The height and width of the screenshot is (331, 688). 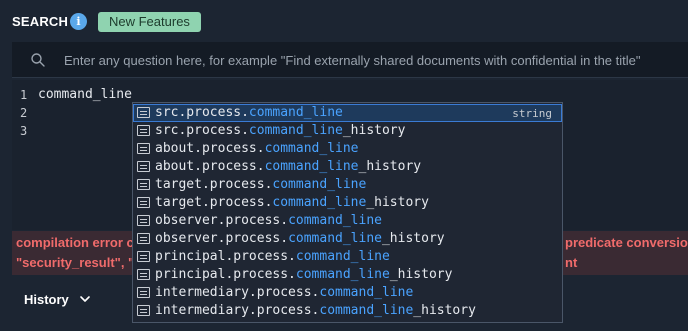 What do you see at coordinates (347, 113) in the screenshot?
I see `suggestion-item: src.process.command_line string` at bounding box center [347, 113].